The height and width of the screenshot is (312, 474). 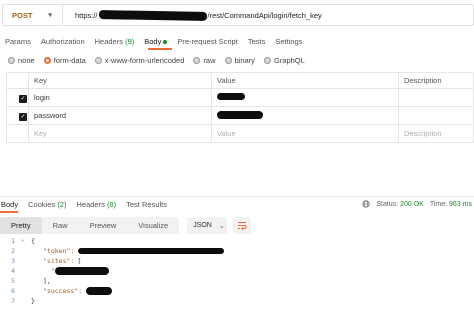 I want to click on open-bracket: [, so click(x=79, y=261).